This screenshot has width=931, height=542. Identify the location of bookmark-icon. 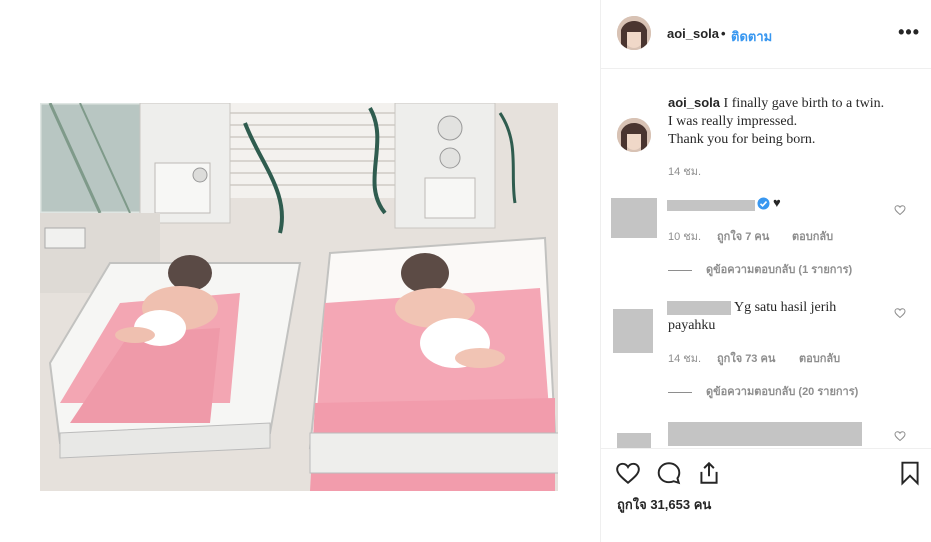
(910, 473).